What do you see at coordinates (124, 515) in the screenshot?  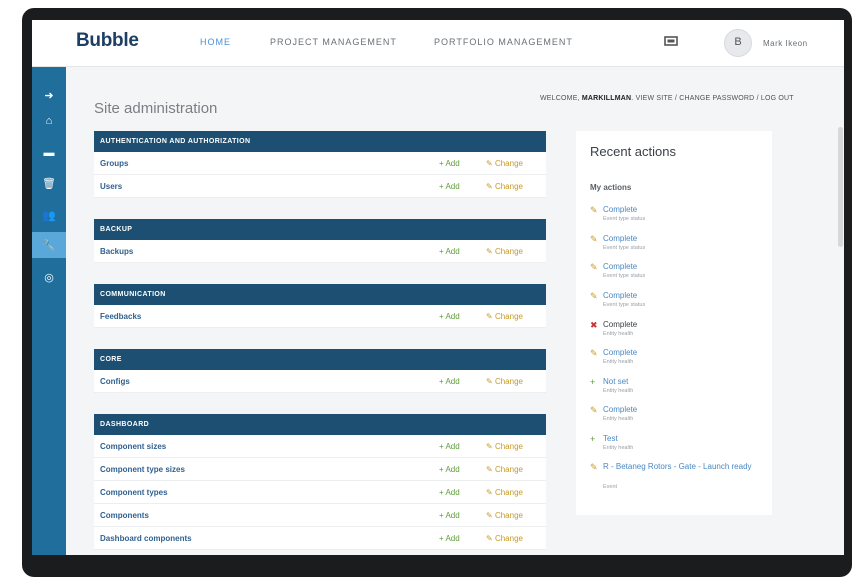 I see `model-link: Components` at bounding box center [124, 515].